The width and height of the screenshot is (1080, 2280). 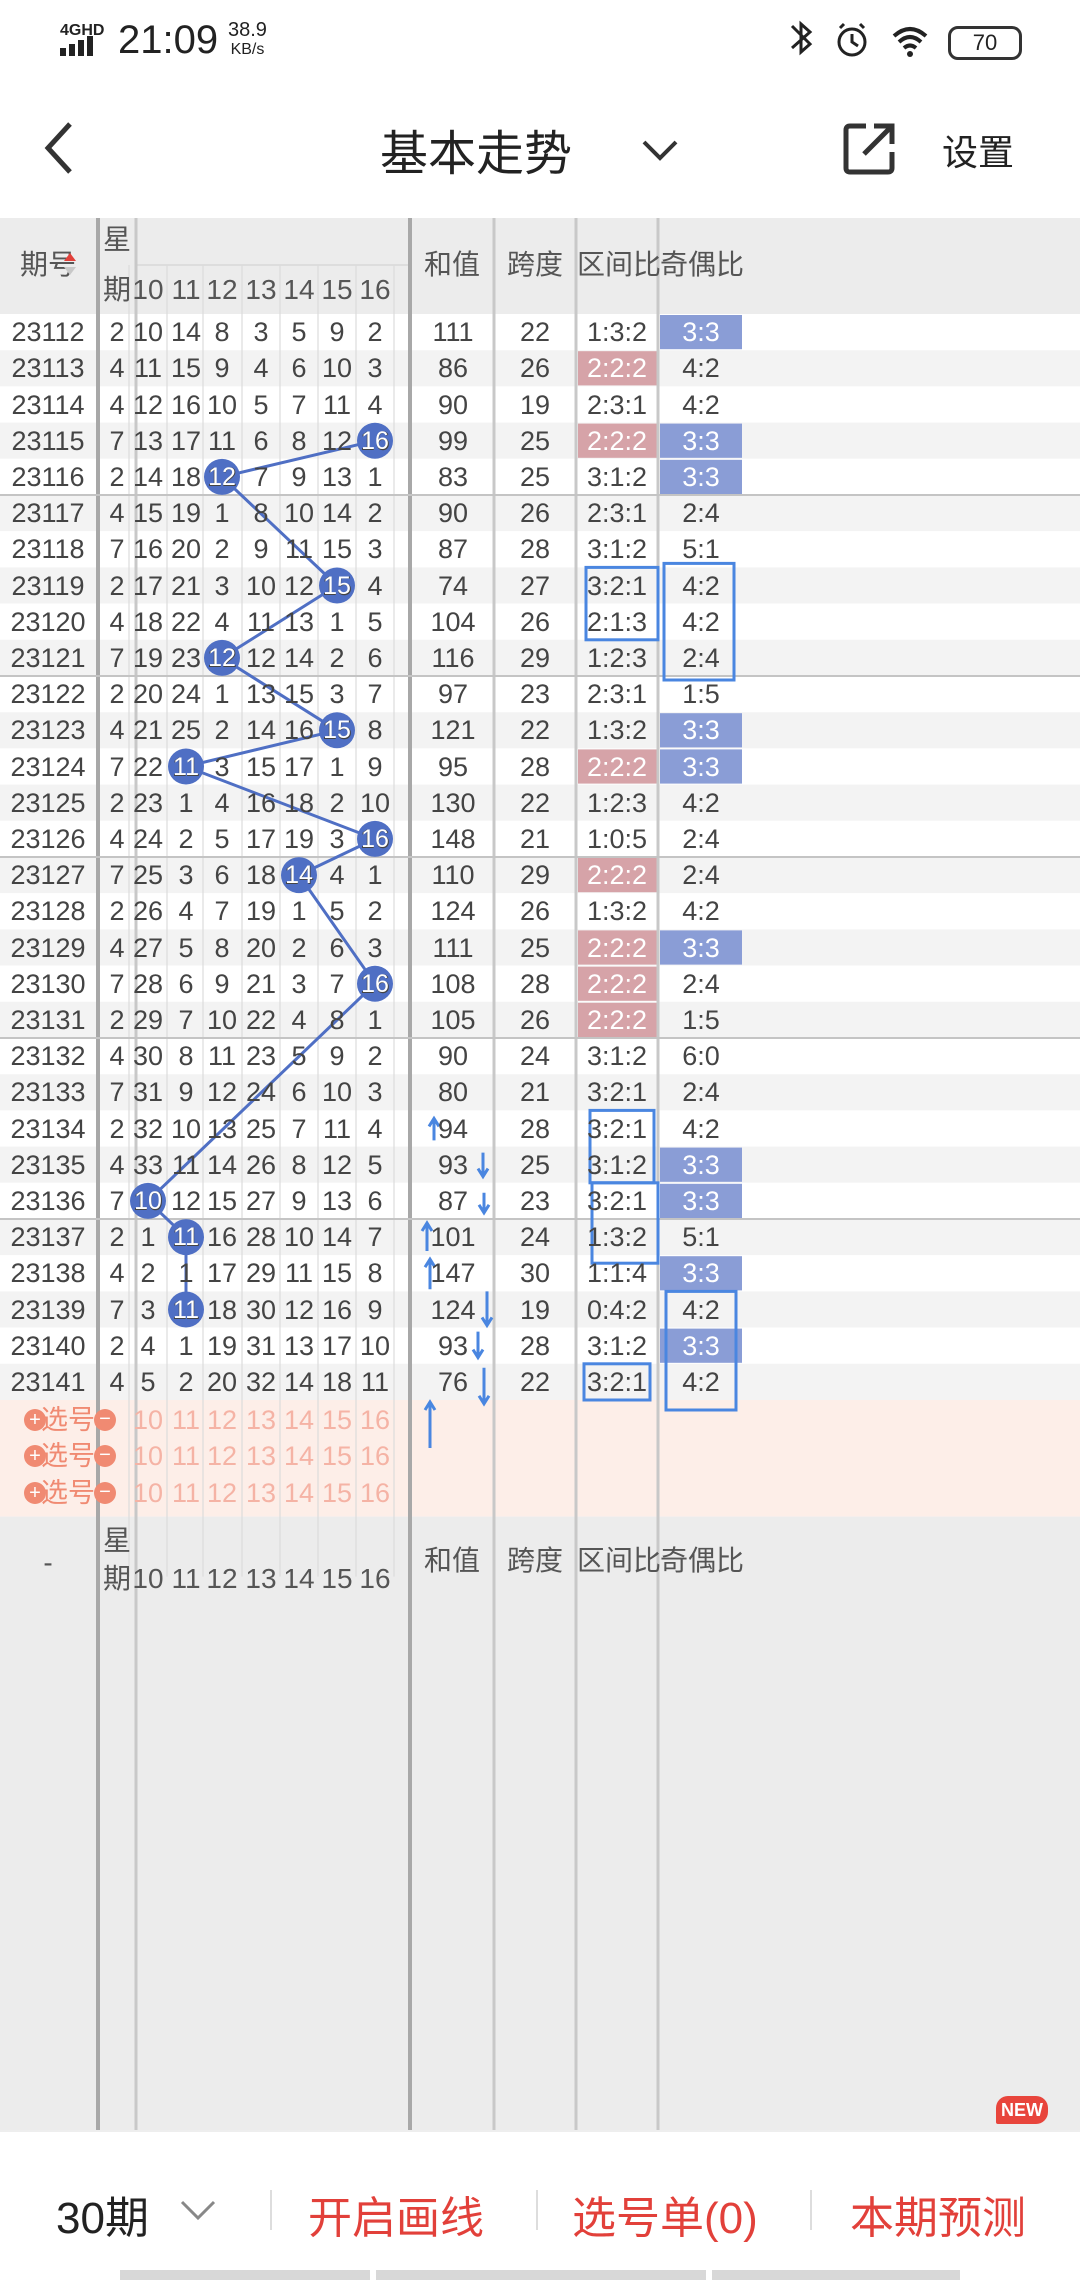 What do you see at coordinates (375, 585) in the screenshot?
I see `number-cell: 4` at bounding box center [375, 585].